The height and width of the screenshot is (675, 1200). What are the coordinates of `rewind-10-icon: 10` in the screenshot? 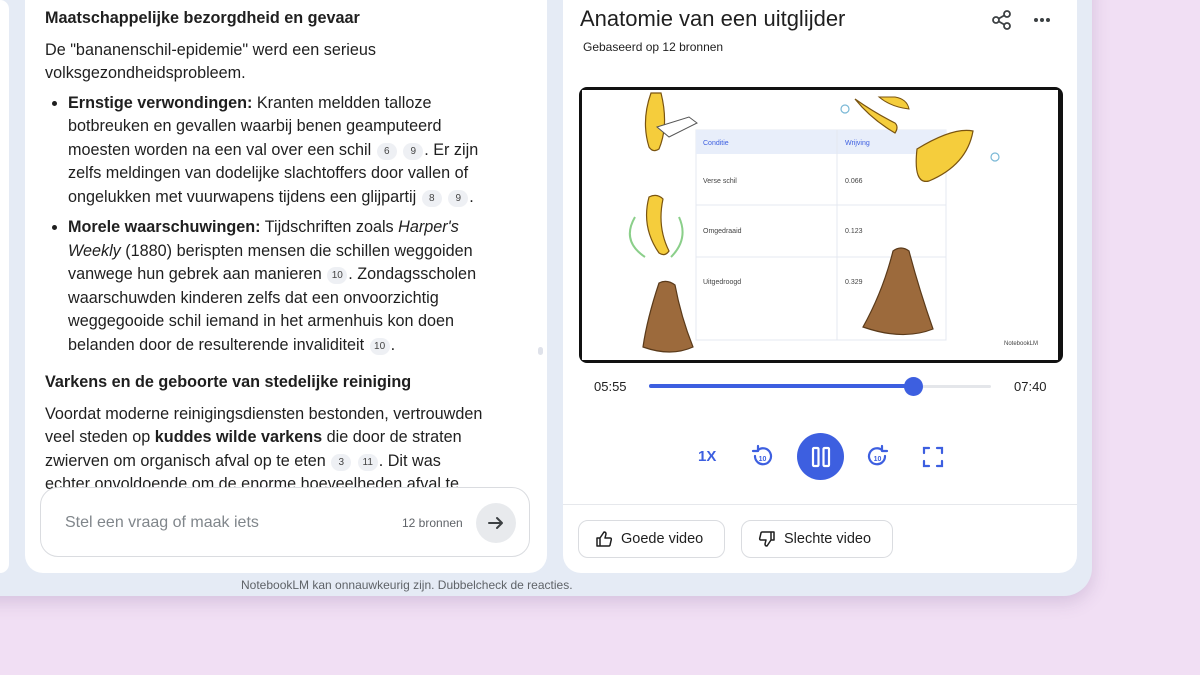 It's located at (762, 457).